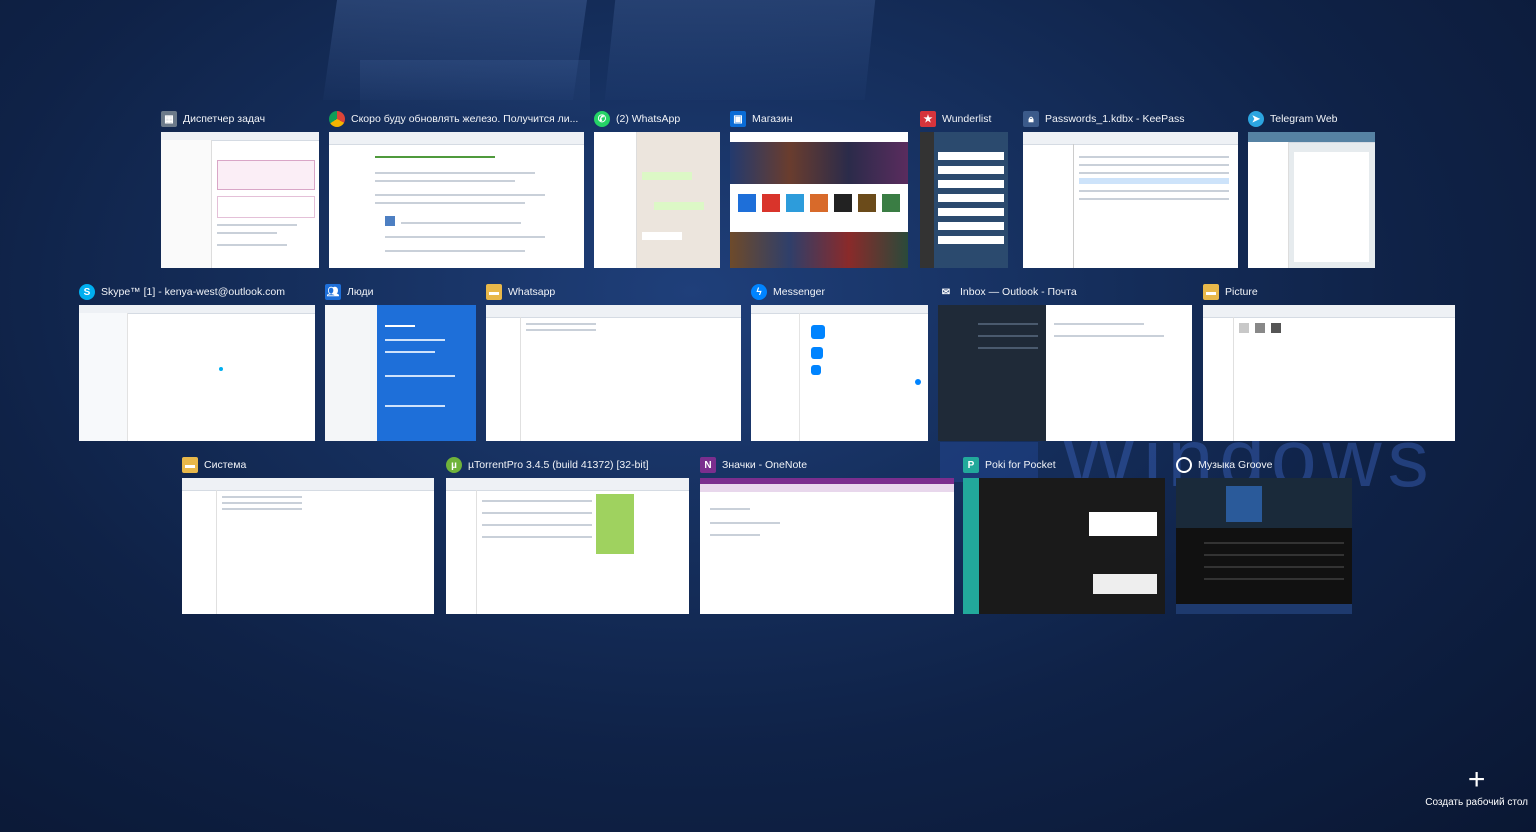  Describe the element at coordinates (1241, 292) in the screenshot. I see `window-title: Picture` at that location.